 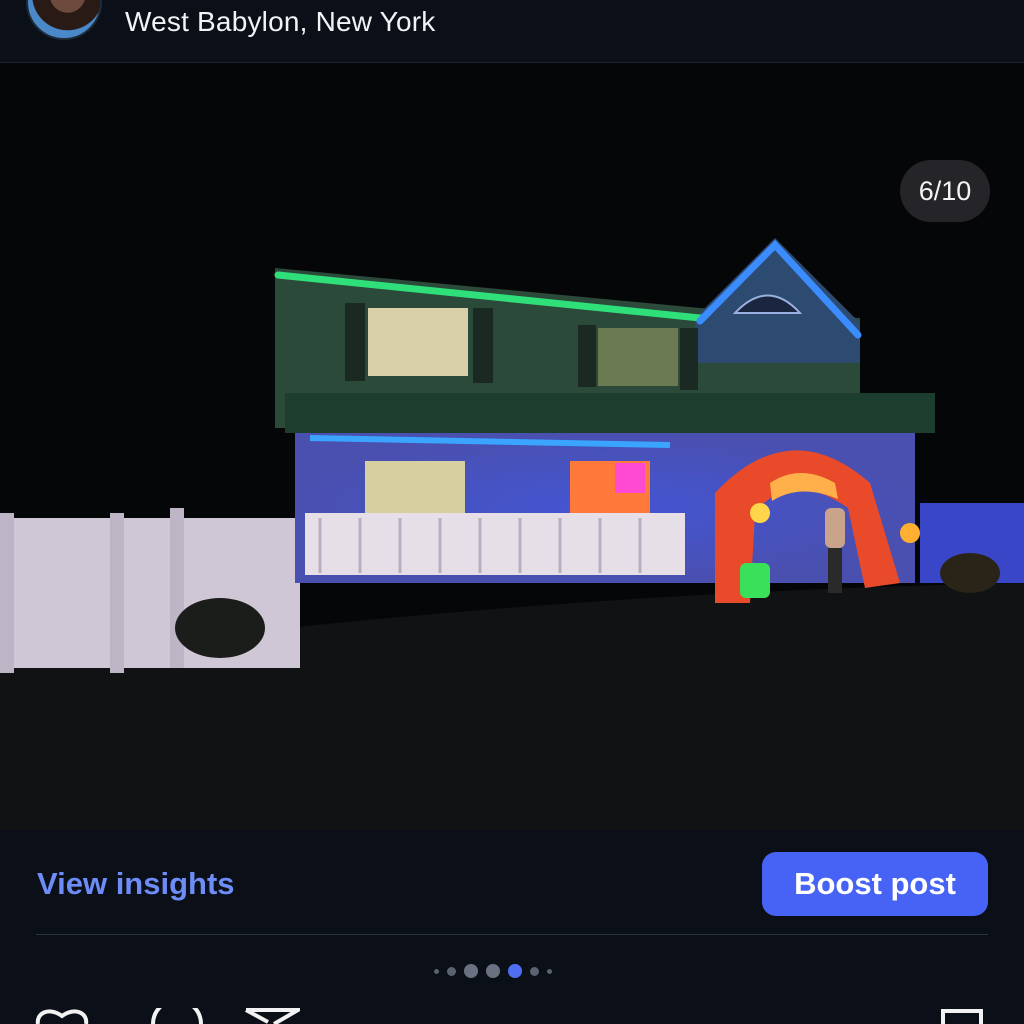 What do you see at coordinates (136, 884) in the screenshot?
I see `view-insights-link: View insights` at bounding box center [136, 884].